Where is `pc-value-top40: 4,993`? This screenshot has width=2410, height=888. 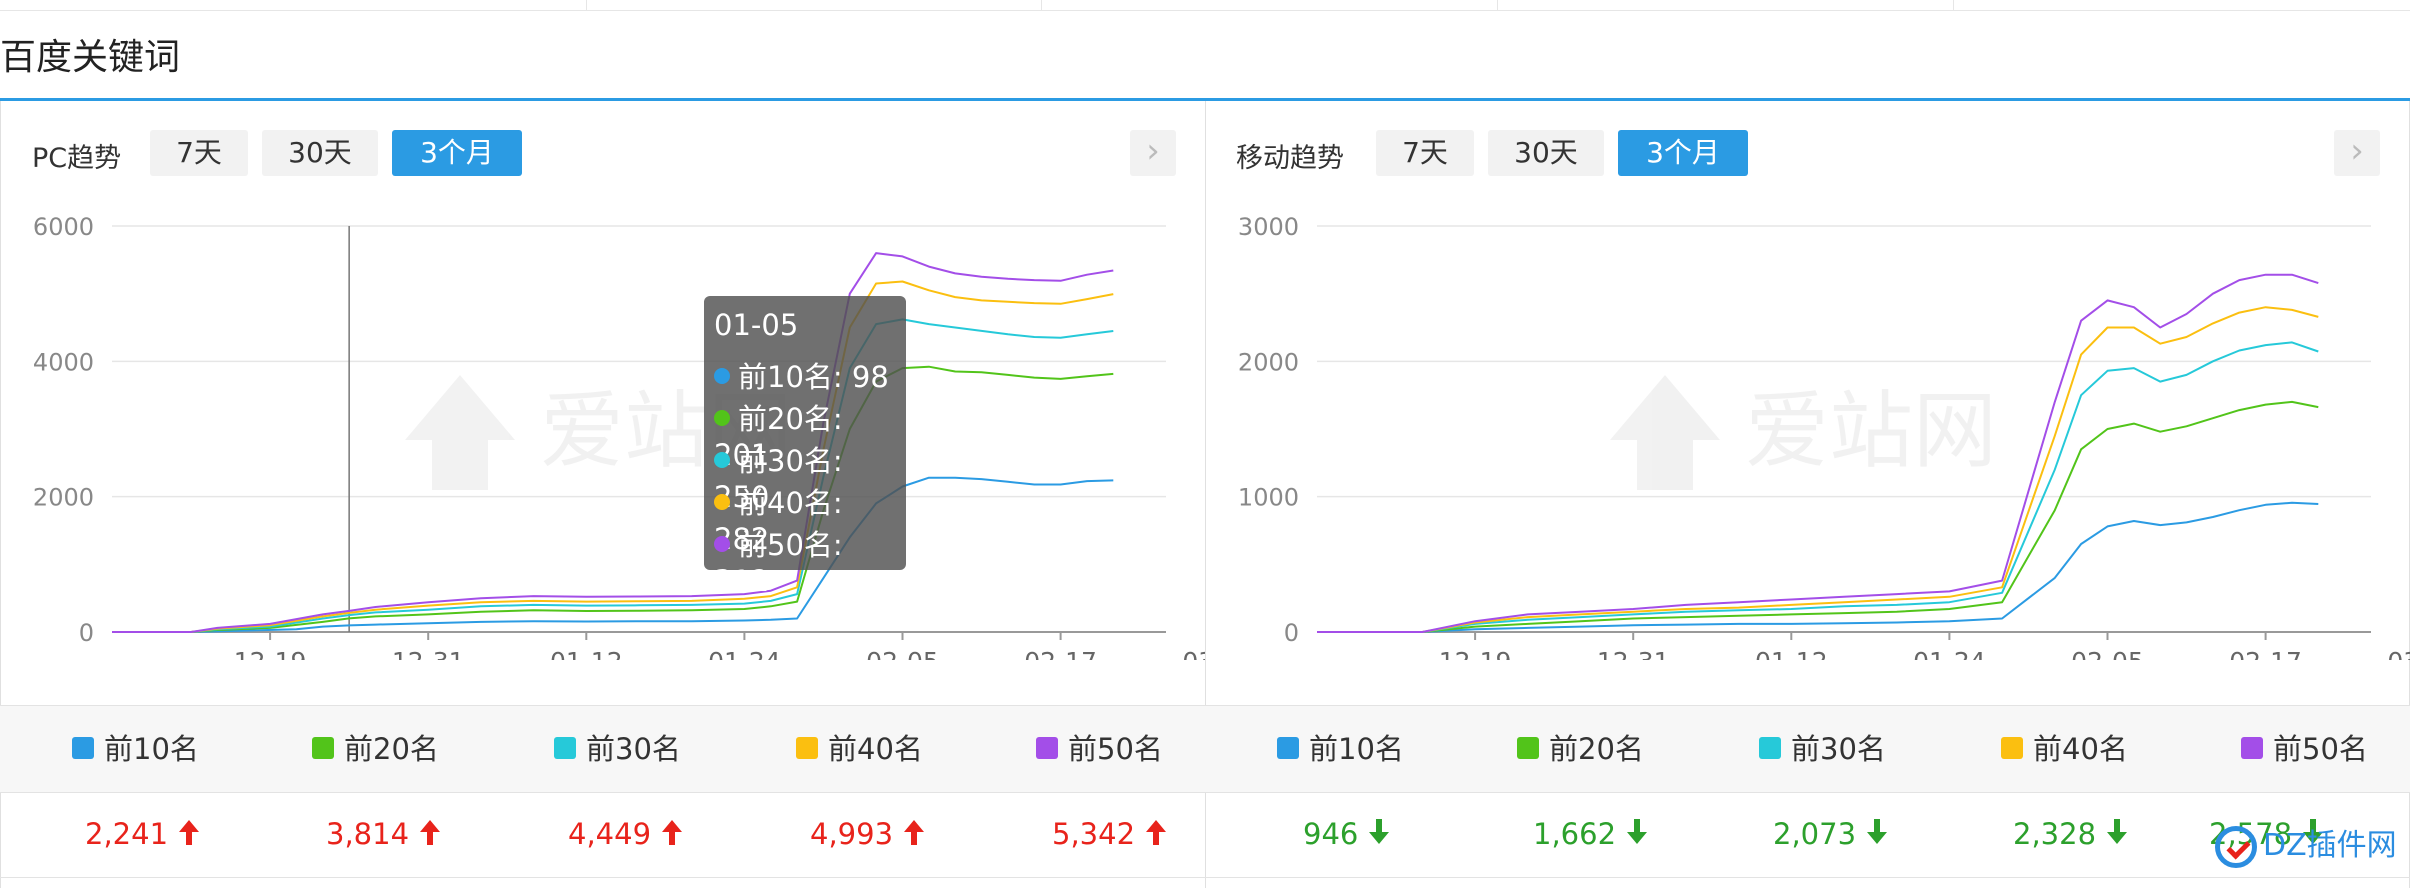
pc-value-top40: 4,993 is located at coordinates (867, 834).